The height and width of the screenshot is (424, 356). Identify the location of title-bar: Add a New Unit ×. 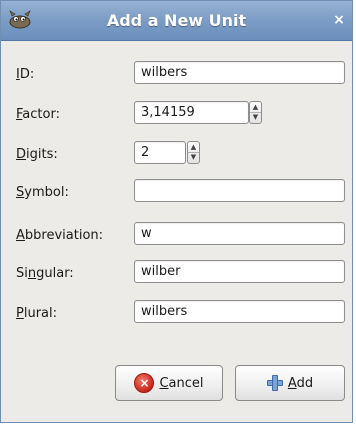
(176, 21).